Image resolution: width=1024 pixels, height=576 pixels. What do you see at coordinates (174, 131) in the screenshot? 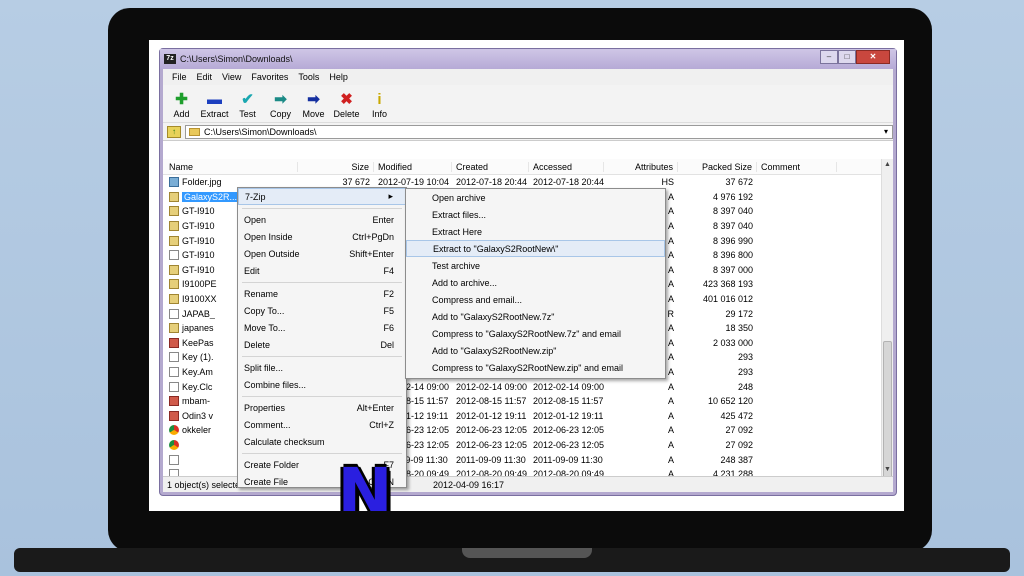
I see `up-folder-icon: ↑` at bounding box center [174, 131].